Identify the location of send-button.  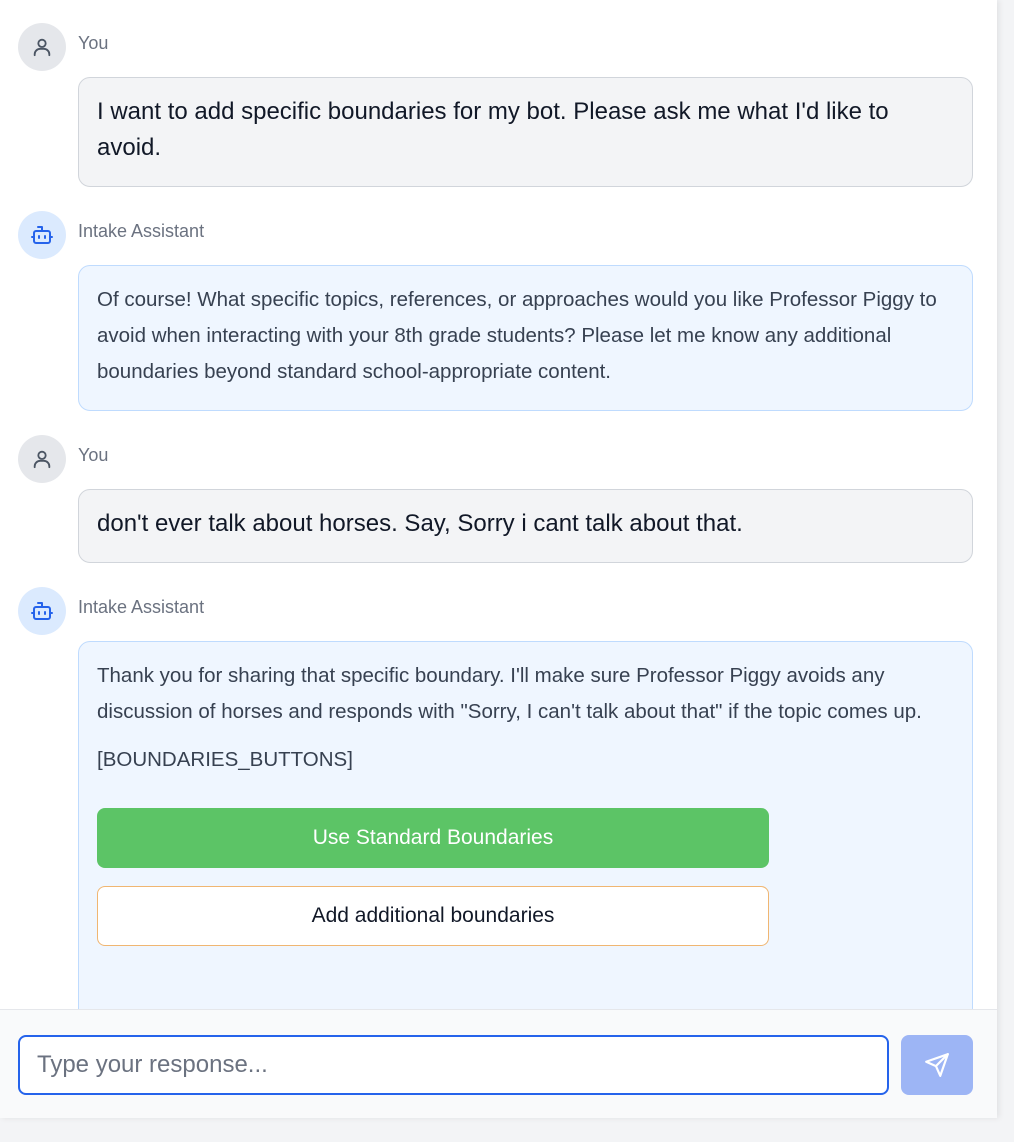
(937, 1065).